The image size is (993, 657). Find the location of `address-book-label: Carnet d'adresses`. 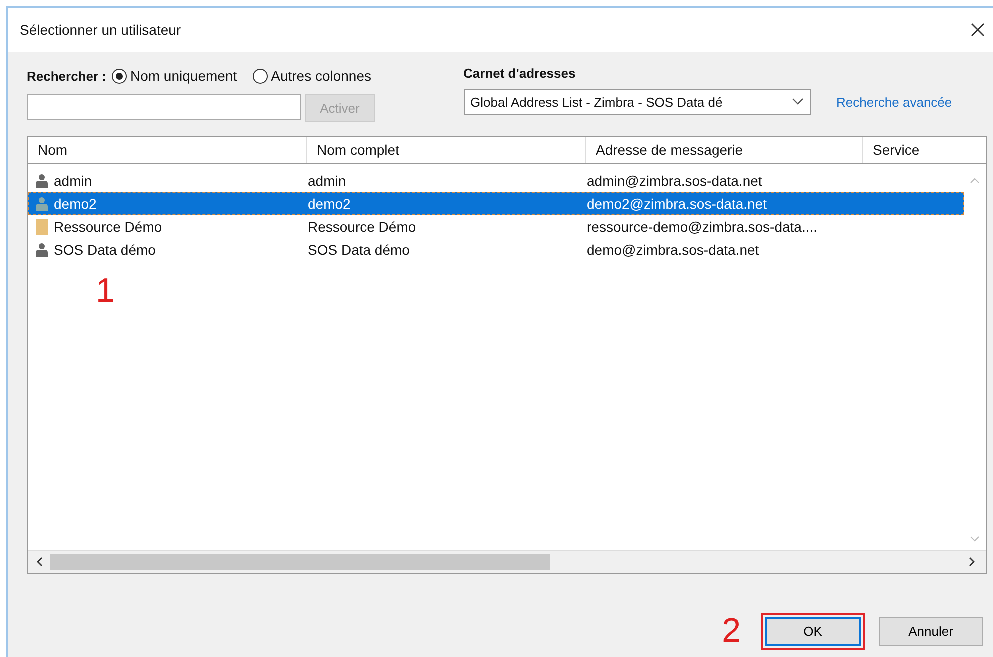

address-book-label: Carnet d'adresses is located at coordinates (520, 73).